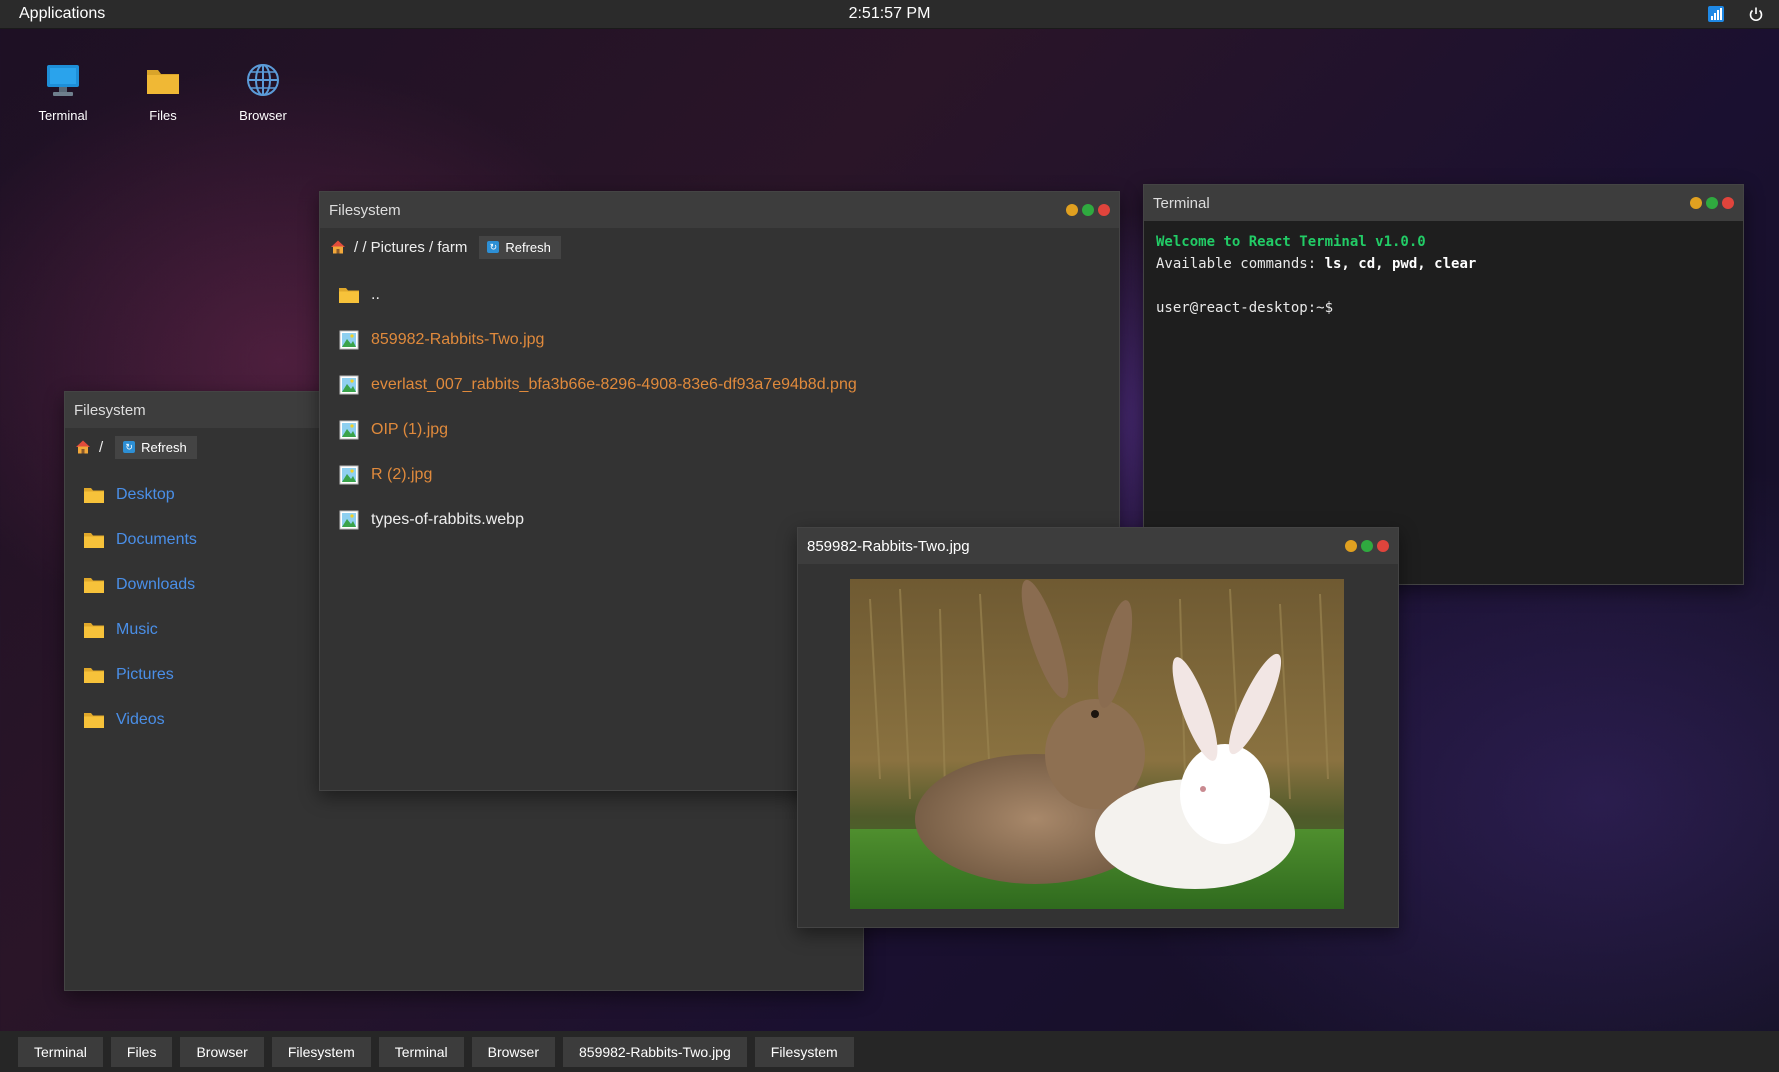  What do you see at coordinates (719, 210) in the screenshot?
I see `window-titlebar: Filesystem` at bounding box center [719, 210].